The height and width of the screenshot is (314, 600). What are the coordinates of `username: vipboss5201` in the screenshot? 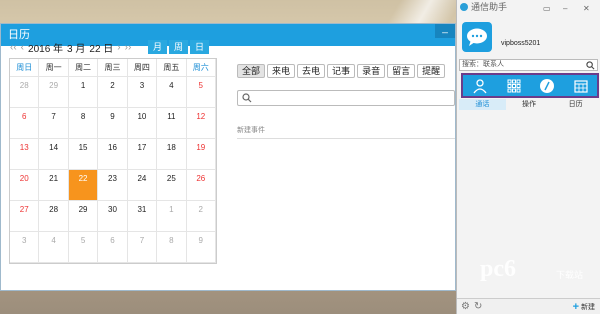 It's located at (521, 43).